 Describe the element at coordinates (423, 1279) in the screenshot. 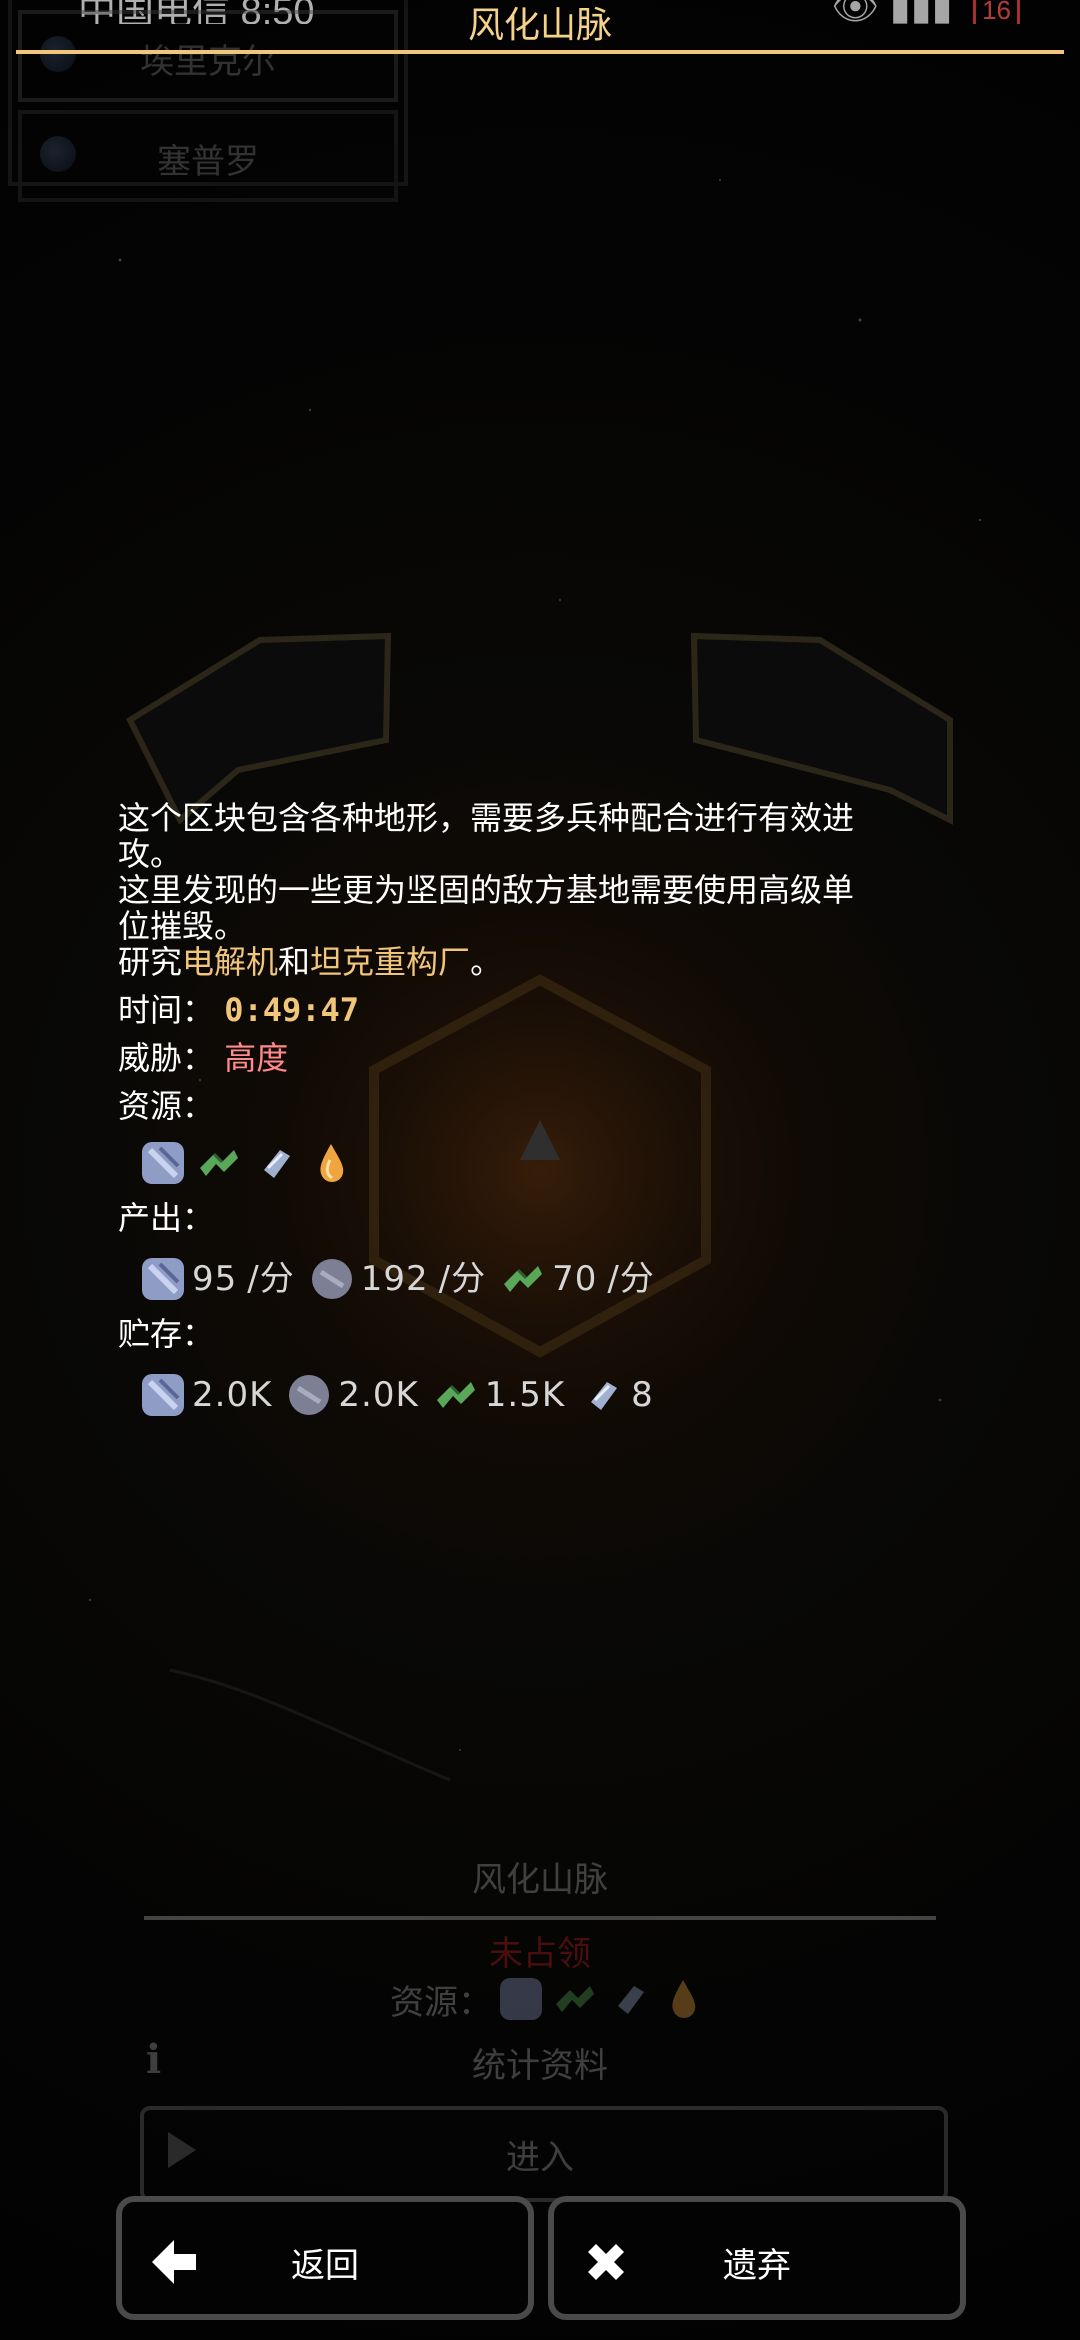

I see `output-value: 192/分` at that location.